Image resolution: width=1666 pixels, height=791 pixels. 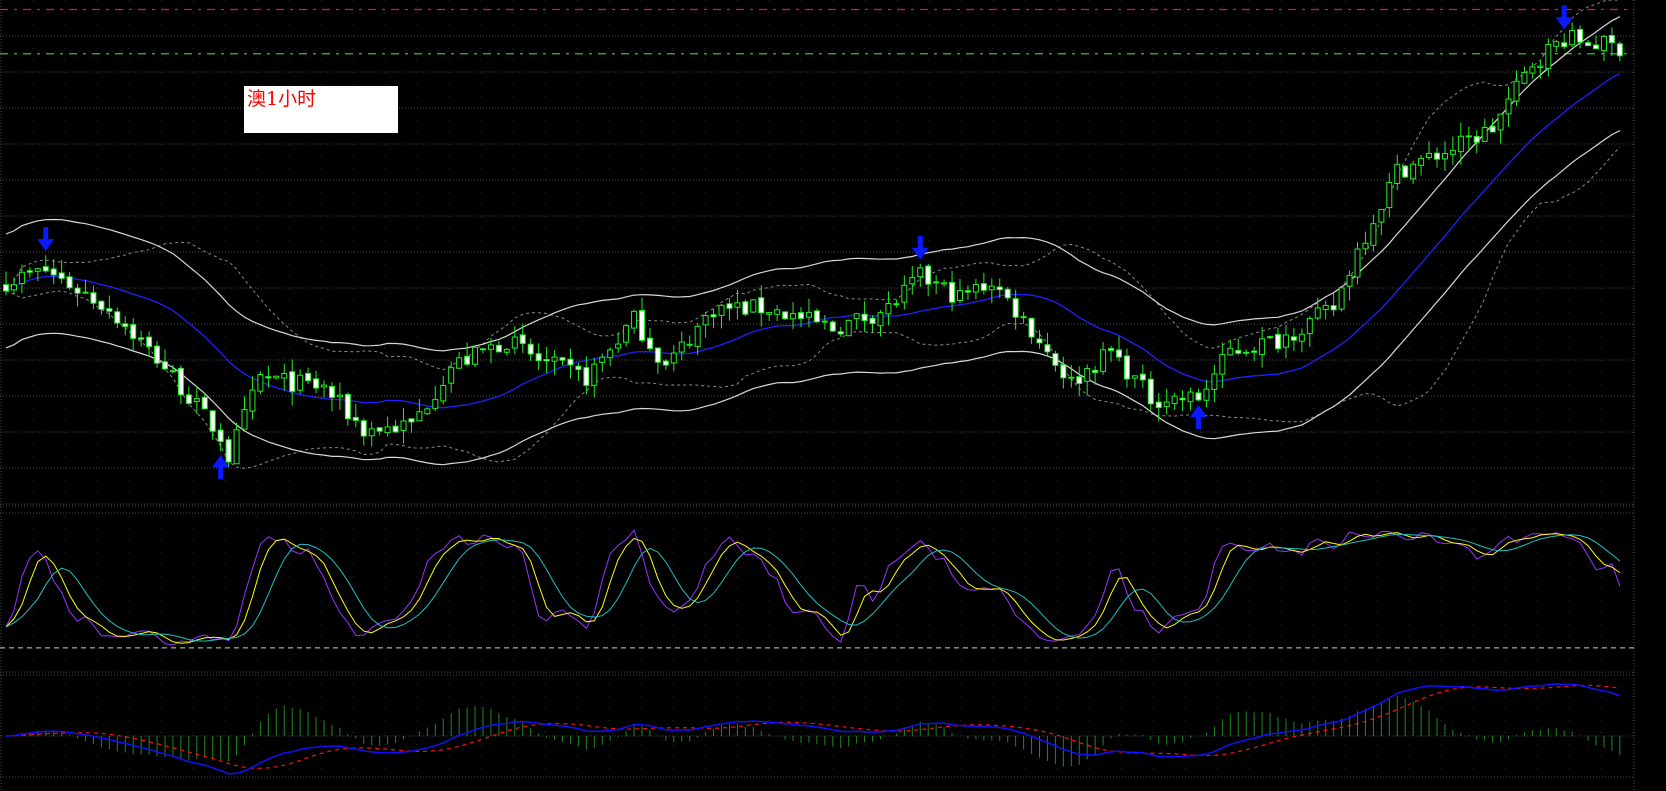 What do you see at coordinates (813, 587) in the screenshot?
I see `oscillator-fast-line` at bounding box center [813, 587].